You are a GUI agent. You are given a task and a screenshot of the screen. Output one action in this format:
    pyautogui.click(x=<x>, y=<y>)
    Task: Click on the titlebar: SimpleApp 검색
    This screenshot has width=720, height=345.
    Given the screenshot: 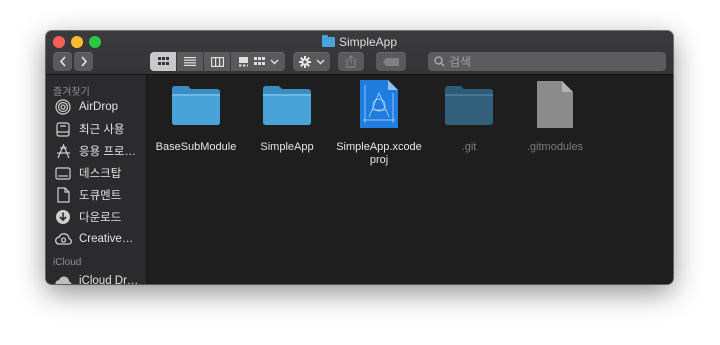 What is the action you would take?
    pyautogui.click(x=359, y=53)
    